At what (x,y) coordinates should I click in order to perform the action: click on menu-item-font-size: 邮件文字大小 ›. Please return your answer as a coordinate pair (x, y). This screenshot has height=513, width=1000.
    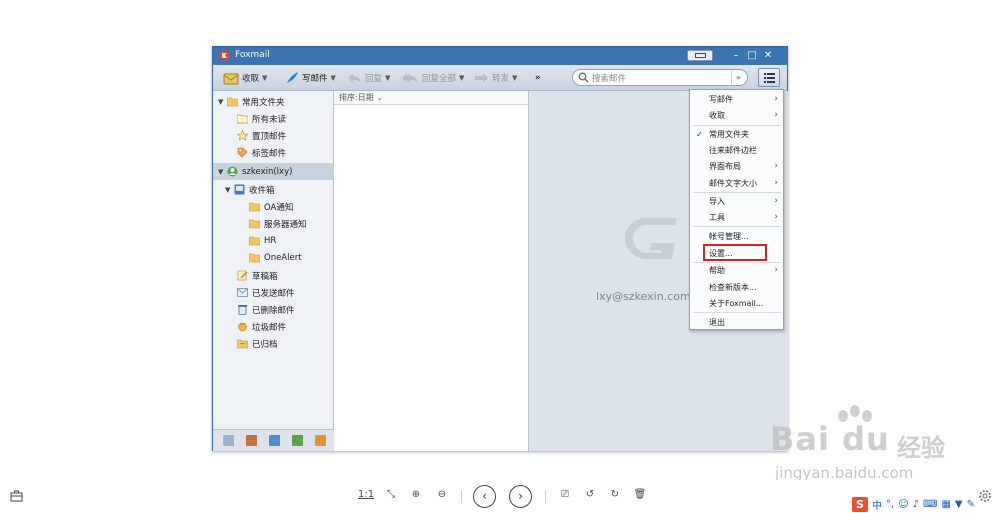
    Looking at the image, I should click on (736, 183).